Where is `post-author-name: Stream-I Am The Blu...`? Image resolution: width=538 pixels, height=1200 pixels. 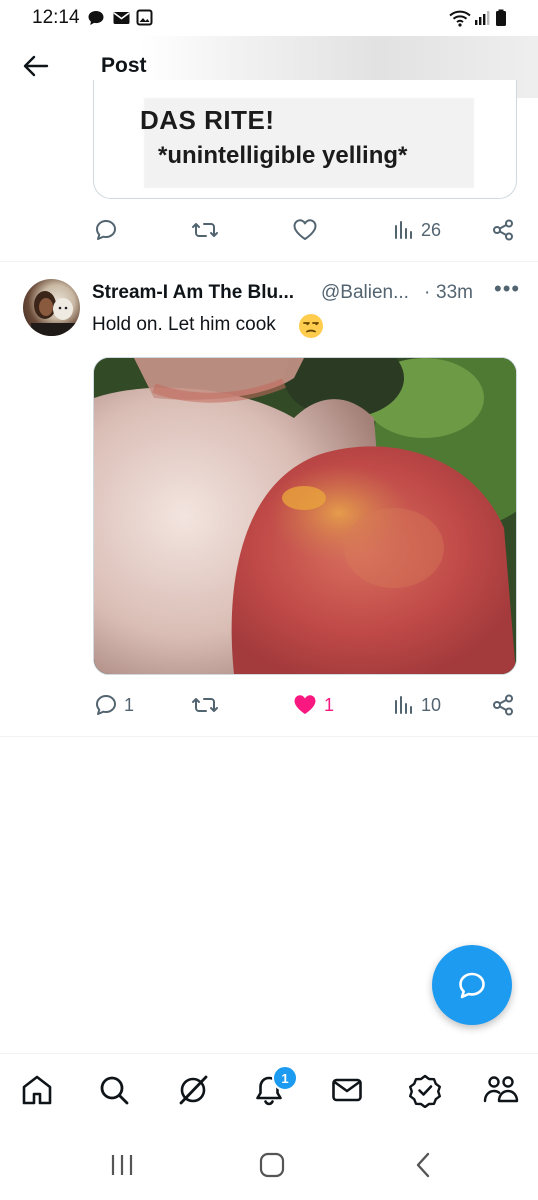
post-author-name: Stream-I Am The Blu... is located at coordinates (193, 293).